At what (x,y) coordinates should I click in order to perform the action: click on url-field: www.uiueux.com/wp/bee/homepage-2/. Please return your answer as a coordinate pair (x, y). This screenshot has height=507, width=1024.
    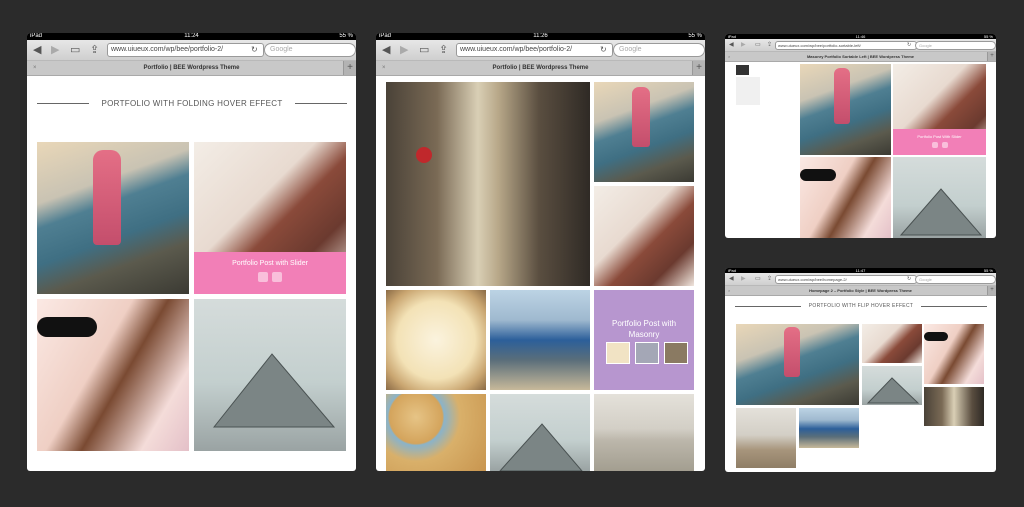
    Looking at the image, I should click on (846, 279).